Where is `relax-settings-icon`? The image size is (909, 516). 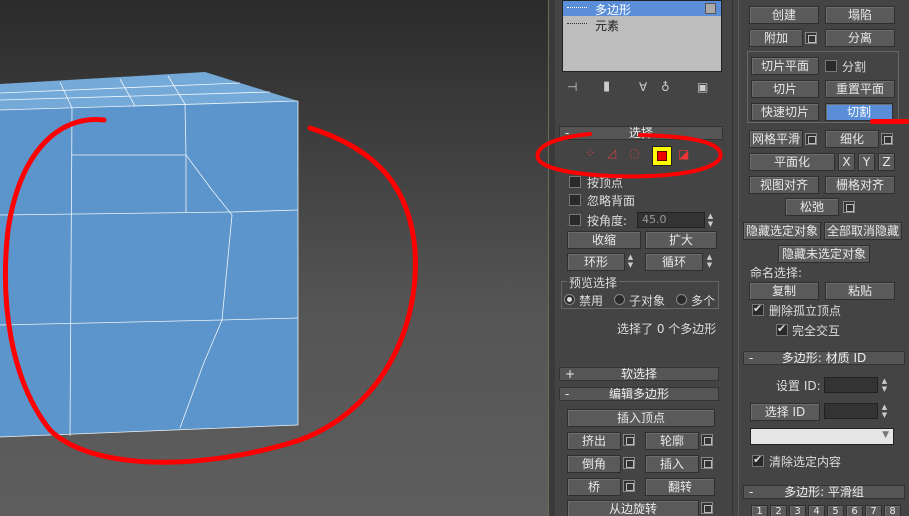
relax-settings-icon is located at coordinates (849, 207).